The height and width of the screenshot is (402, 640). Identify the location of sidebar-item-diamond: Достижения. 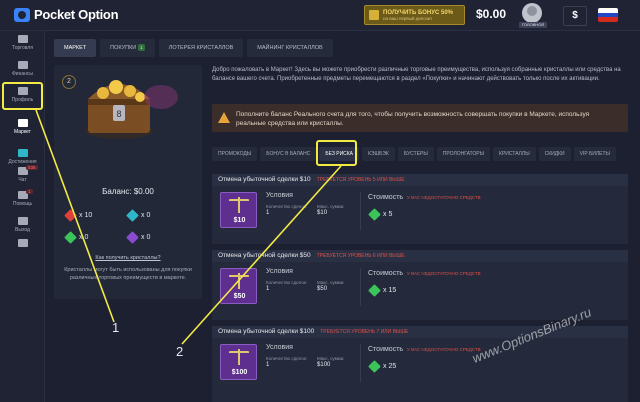
(22, 157).